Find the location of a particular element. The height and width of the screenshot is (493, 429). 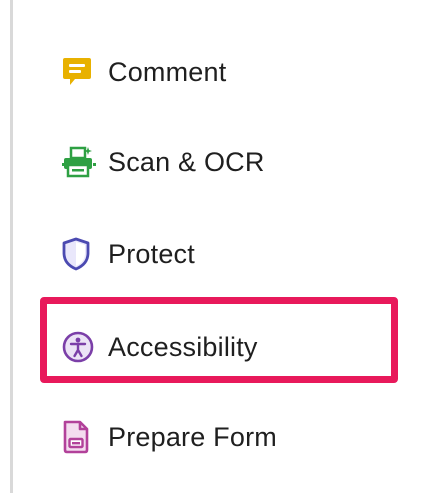

tool-label-accessibility: Accessibility is located at coordinates (183, 346).